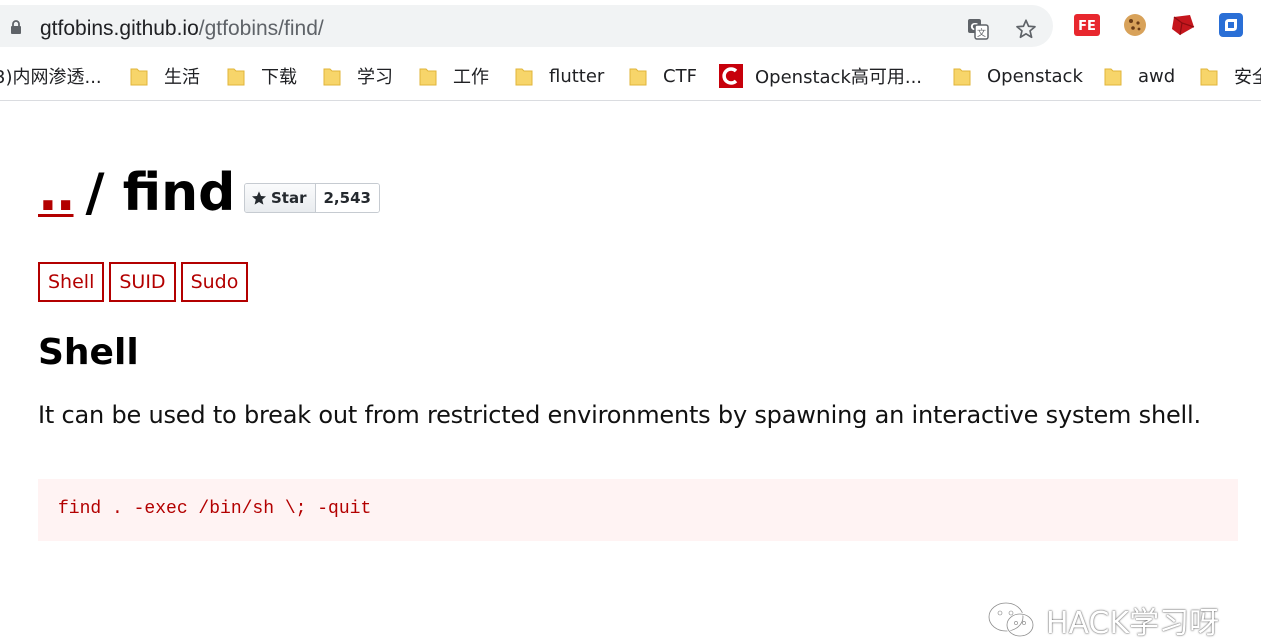 Image resolution: width=1261 pixels, height=642 pixels. I want to click on url-text: gtfobins.github.io/gtfobins/find/, so click(182, 29).